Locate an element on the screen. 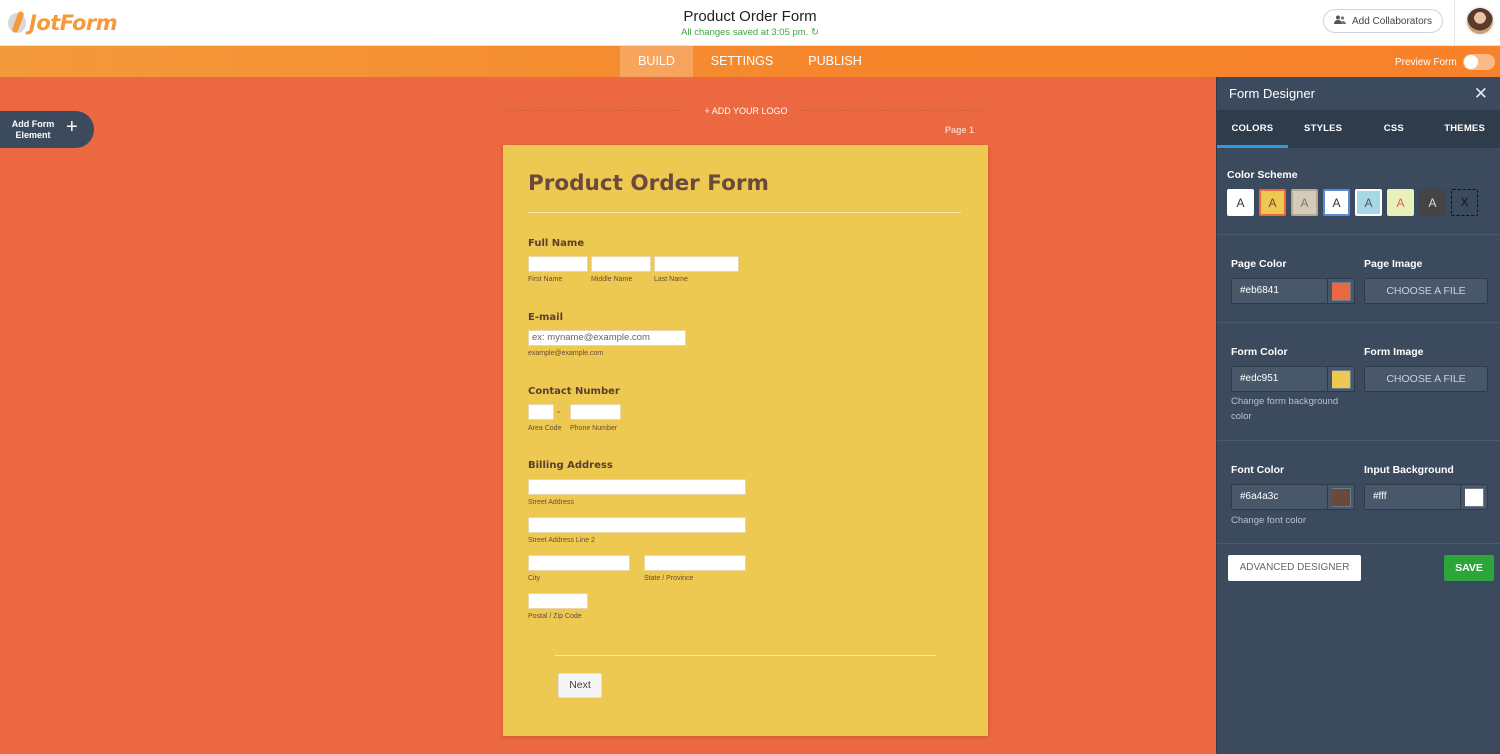  middle-name-sublabel: Middle Name is located at coordinates (612, 279).